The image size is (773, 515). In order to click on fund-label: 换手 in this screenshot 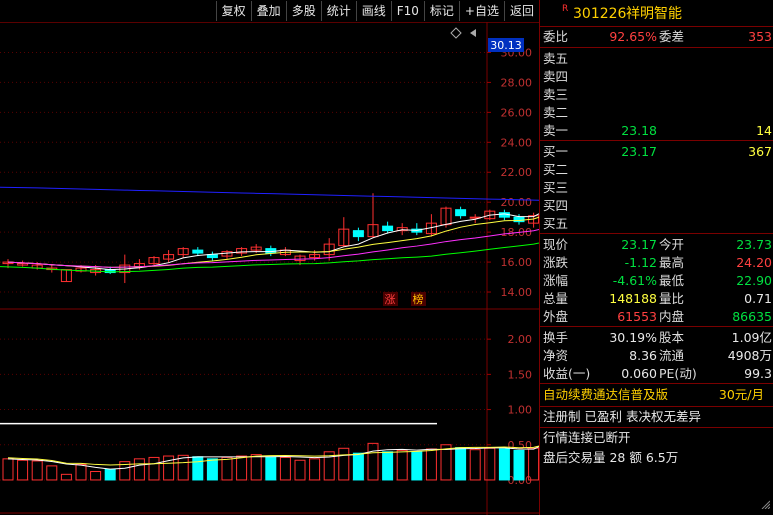, I will do `click(556, 337)`.